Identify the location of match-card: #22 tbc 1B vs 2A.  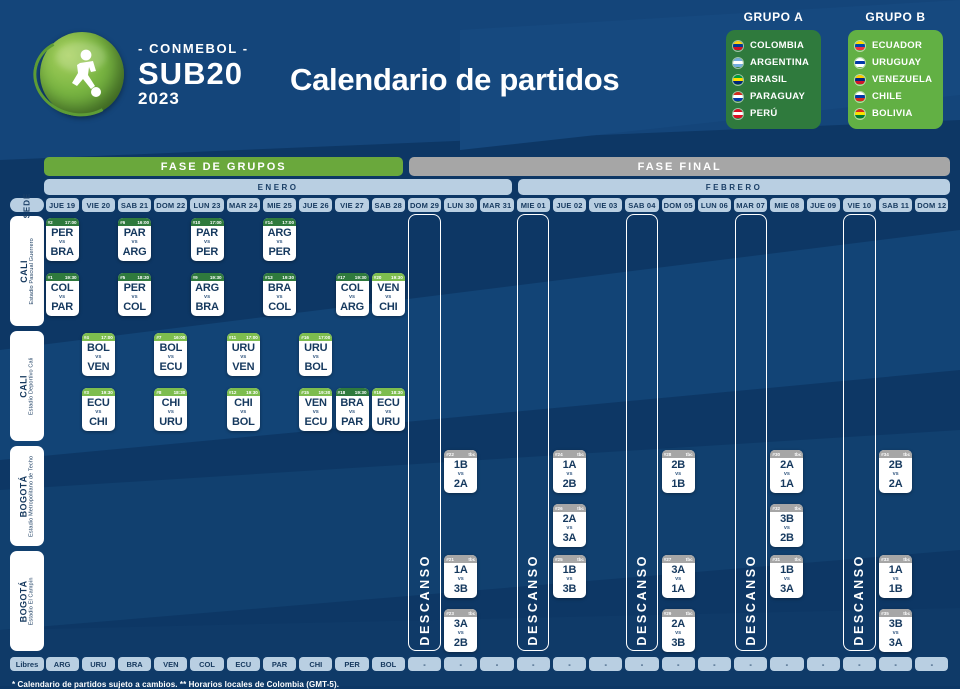
(461, 471).